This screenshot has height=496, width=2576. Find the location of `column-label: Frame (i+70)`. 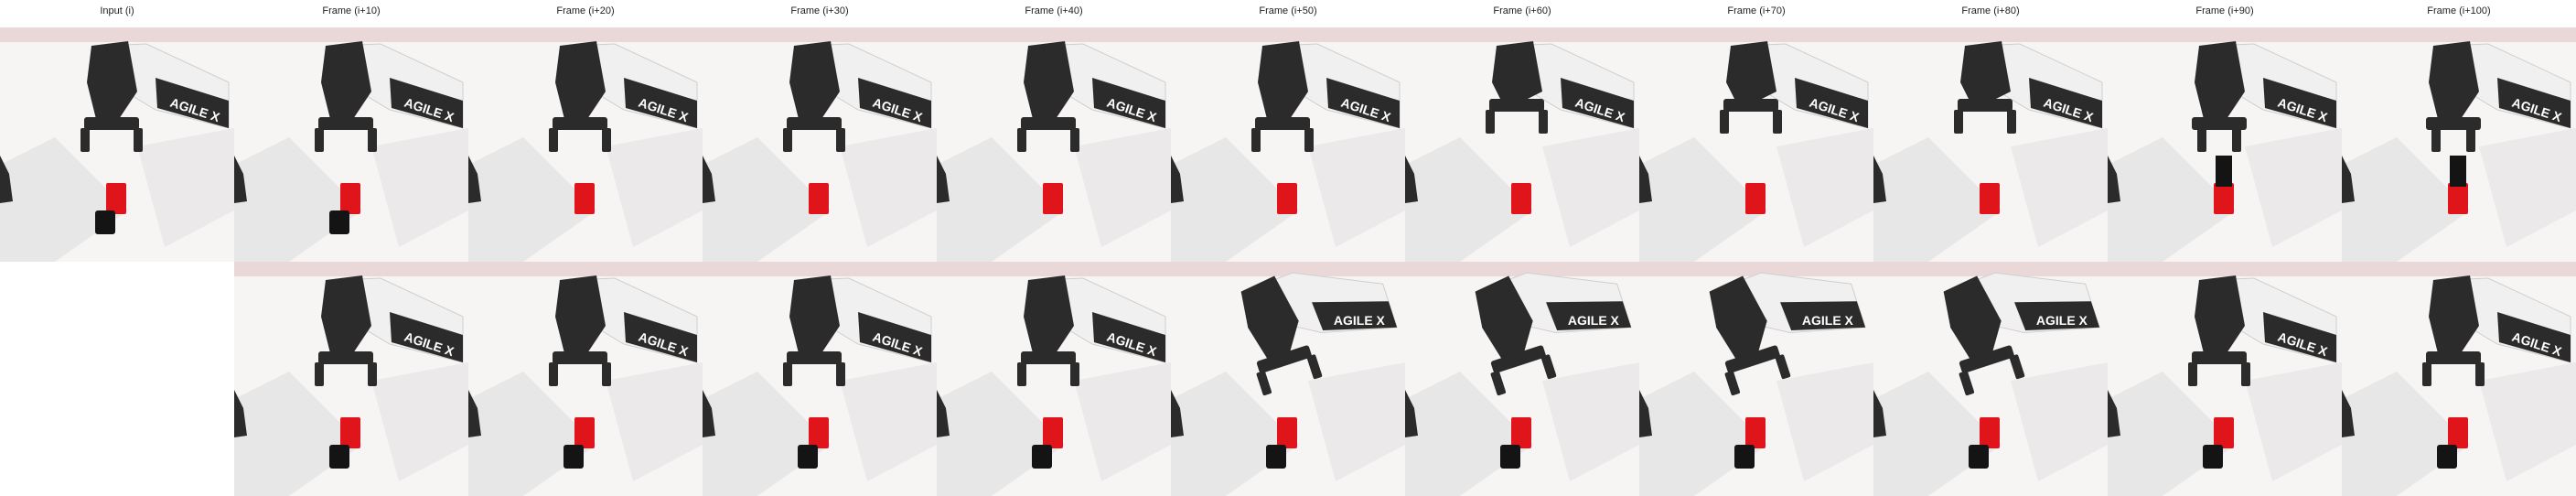

column-label: Frame (i+70) is located at coordinates (1757, 11).